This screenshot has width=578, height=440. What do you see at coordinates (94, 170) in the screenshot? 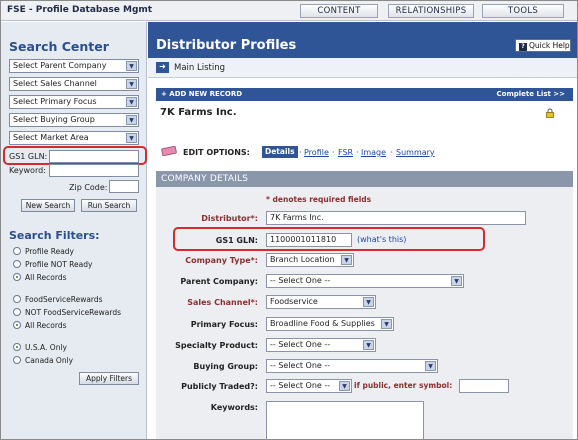
I see `keyword-input` at bounding box center [94, 170].